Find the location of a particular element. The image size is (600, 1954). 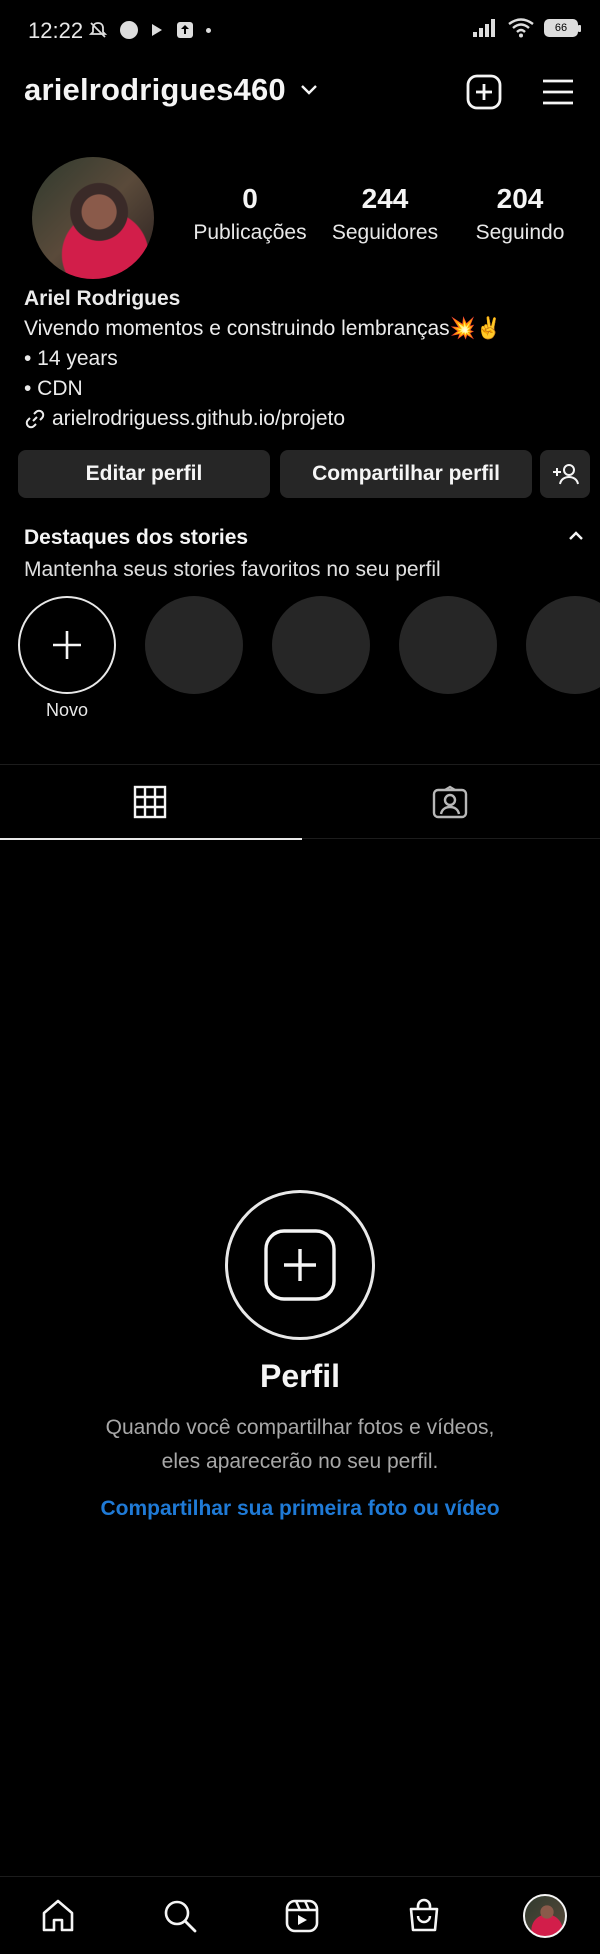

nav-search is located at coordinates (180, 1916).